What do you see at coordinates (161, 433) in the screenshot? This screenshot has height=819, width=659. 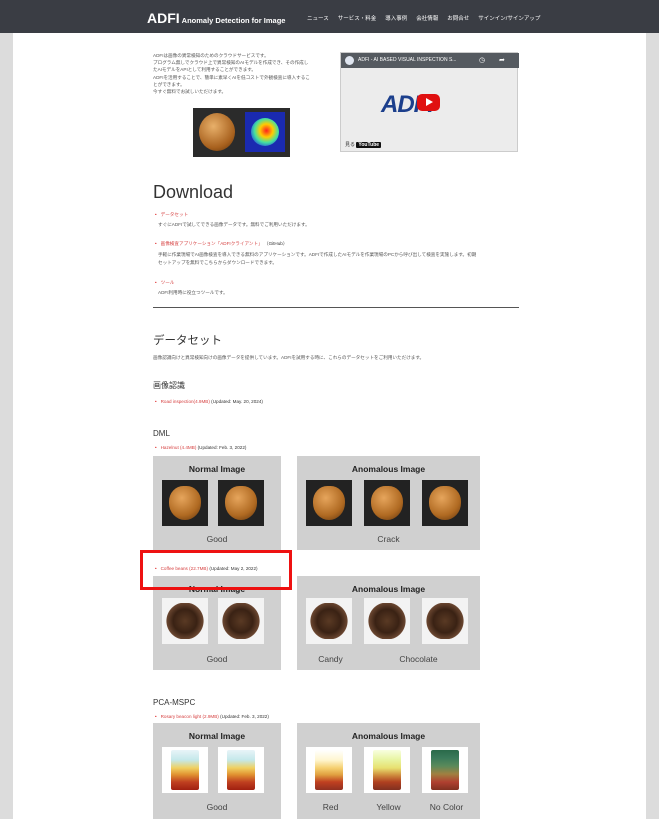 I see `dml-heading: DML` at bounding box center [161, 433].